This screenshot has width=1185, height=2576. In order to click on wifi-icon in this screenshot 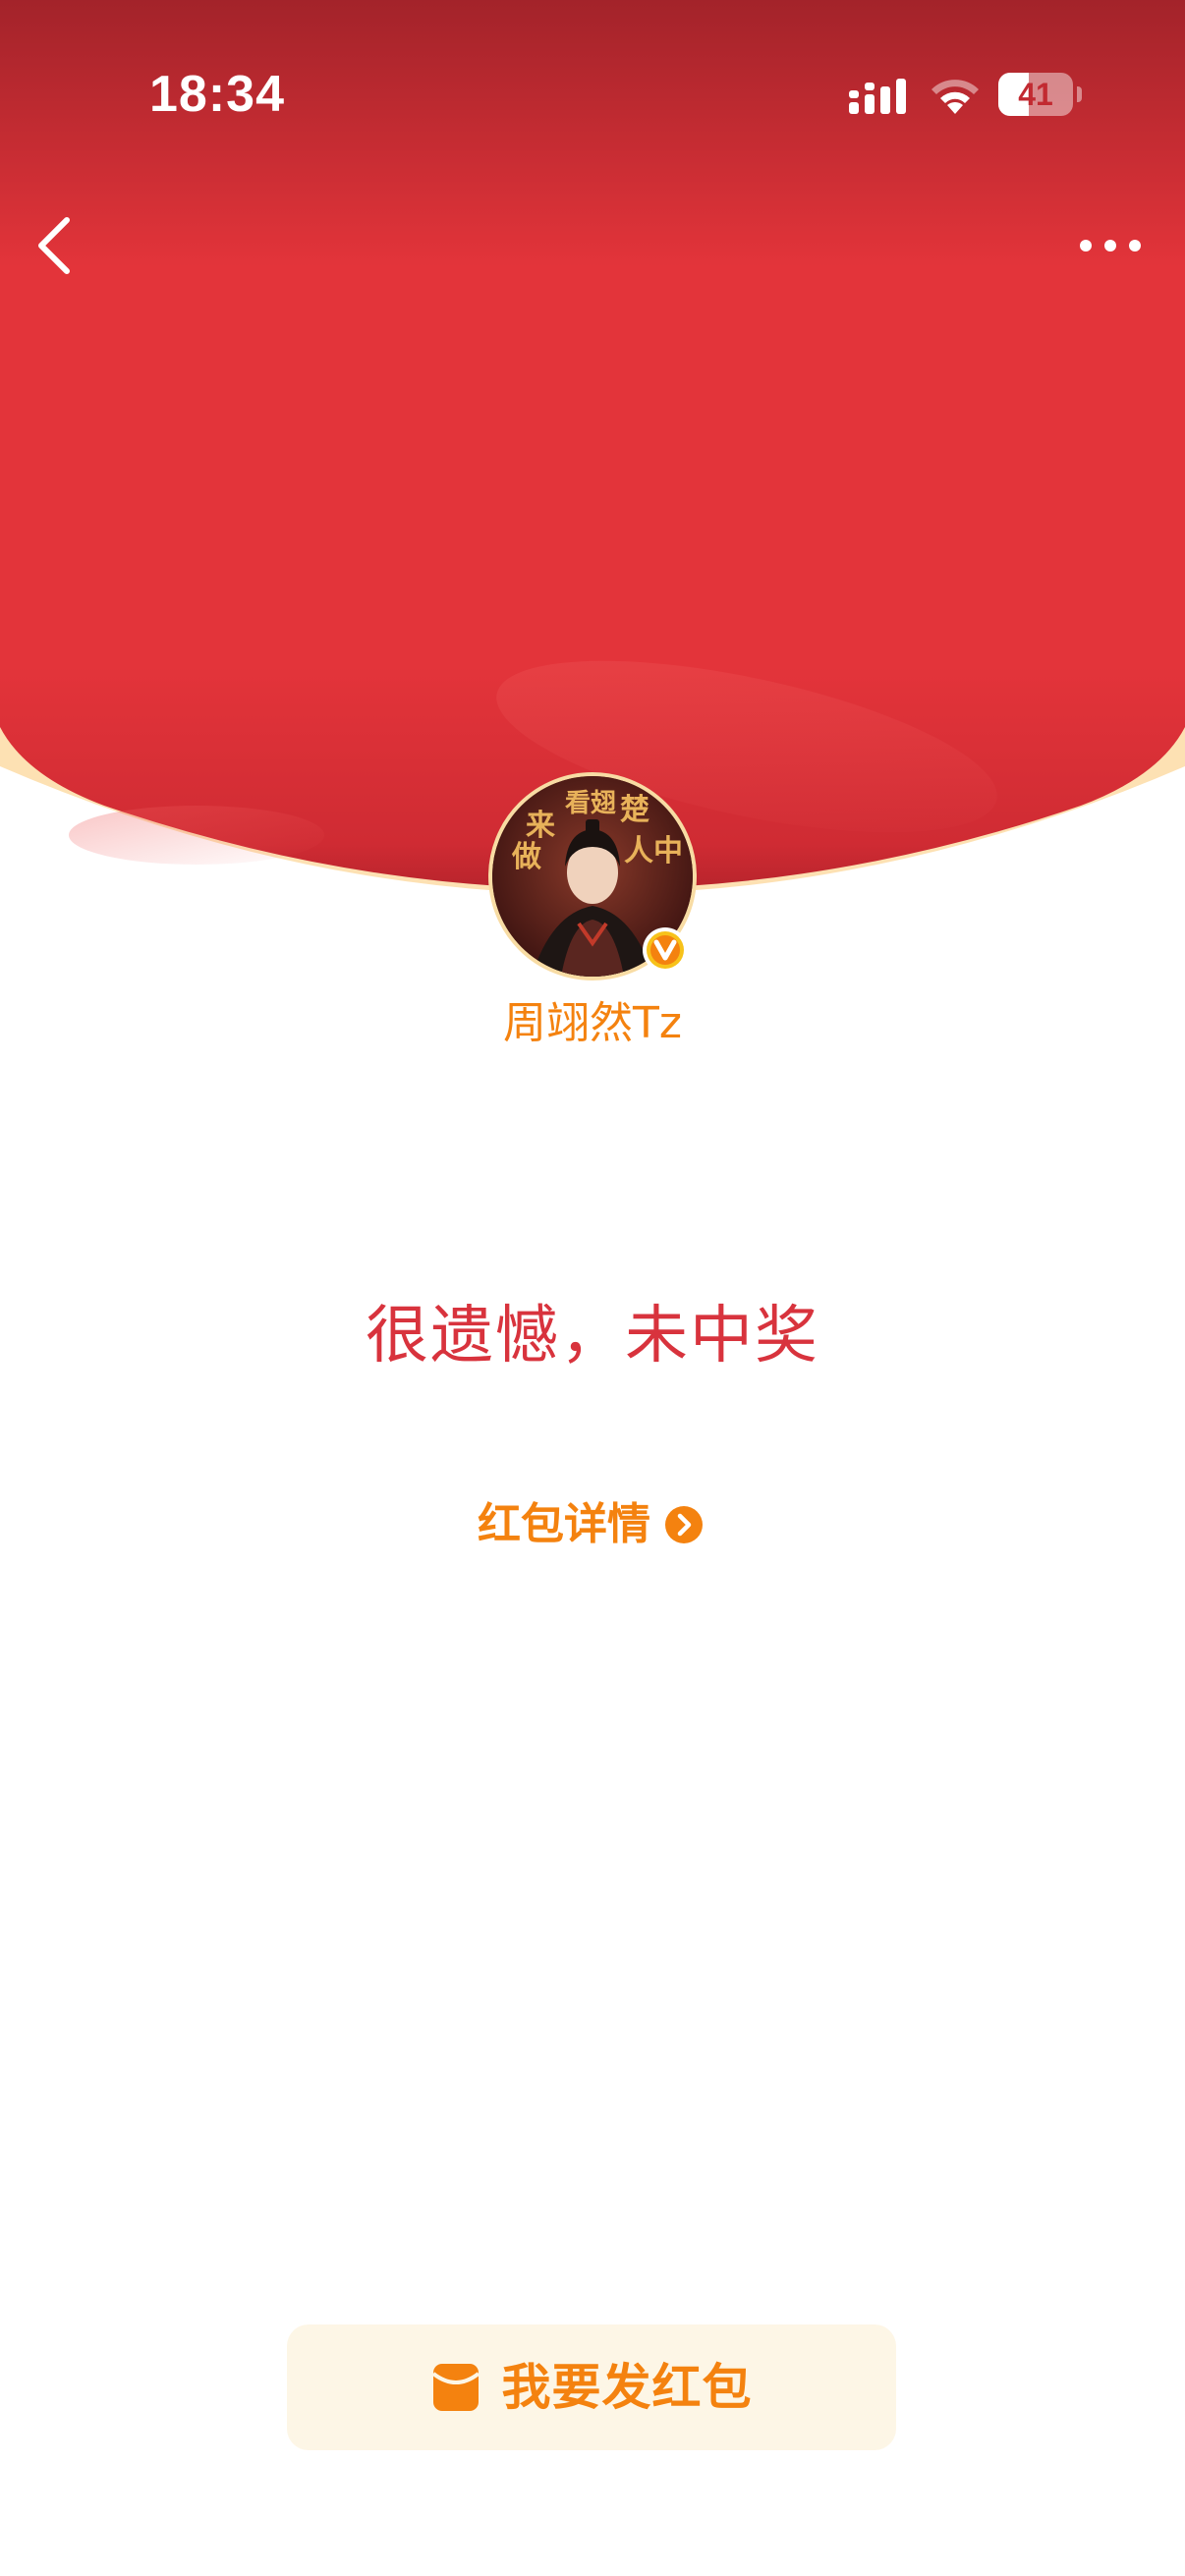, I will do `click(955, 97)`.